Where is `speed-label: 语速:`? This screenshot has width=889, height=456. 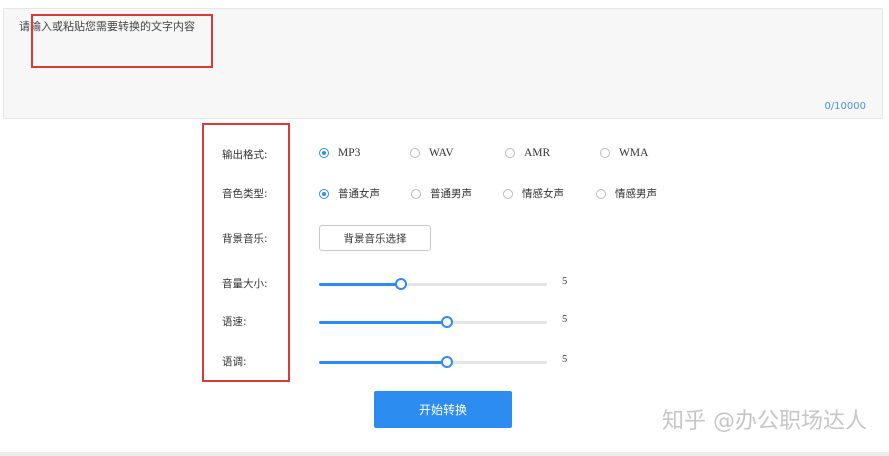
speed-label: 语速: is located at coordinates (234, 322).